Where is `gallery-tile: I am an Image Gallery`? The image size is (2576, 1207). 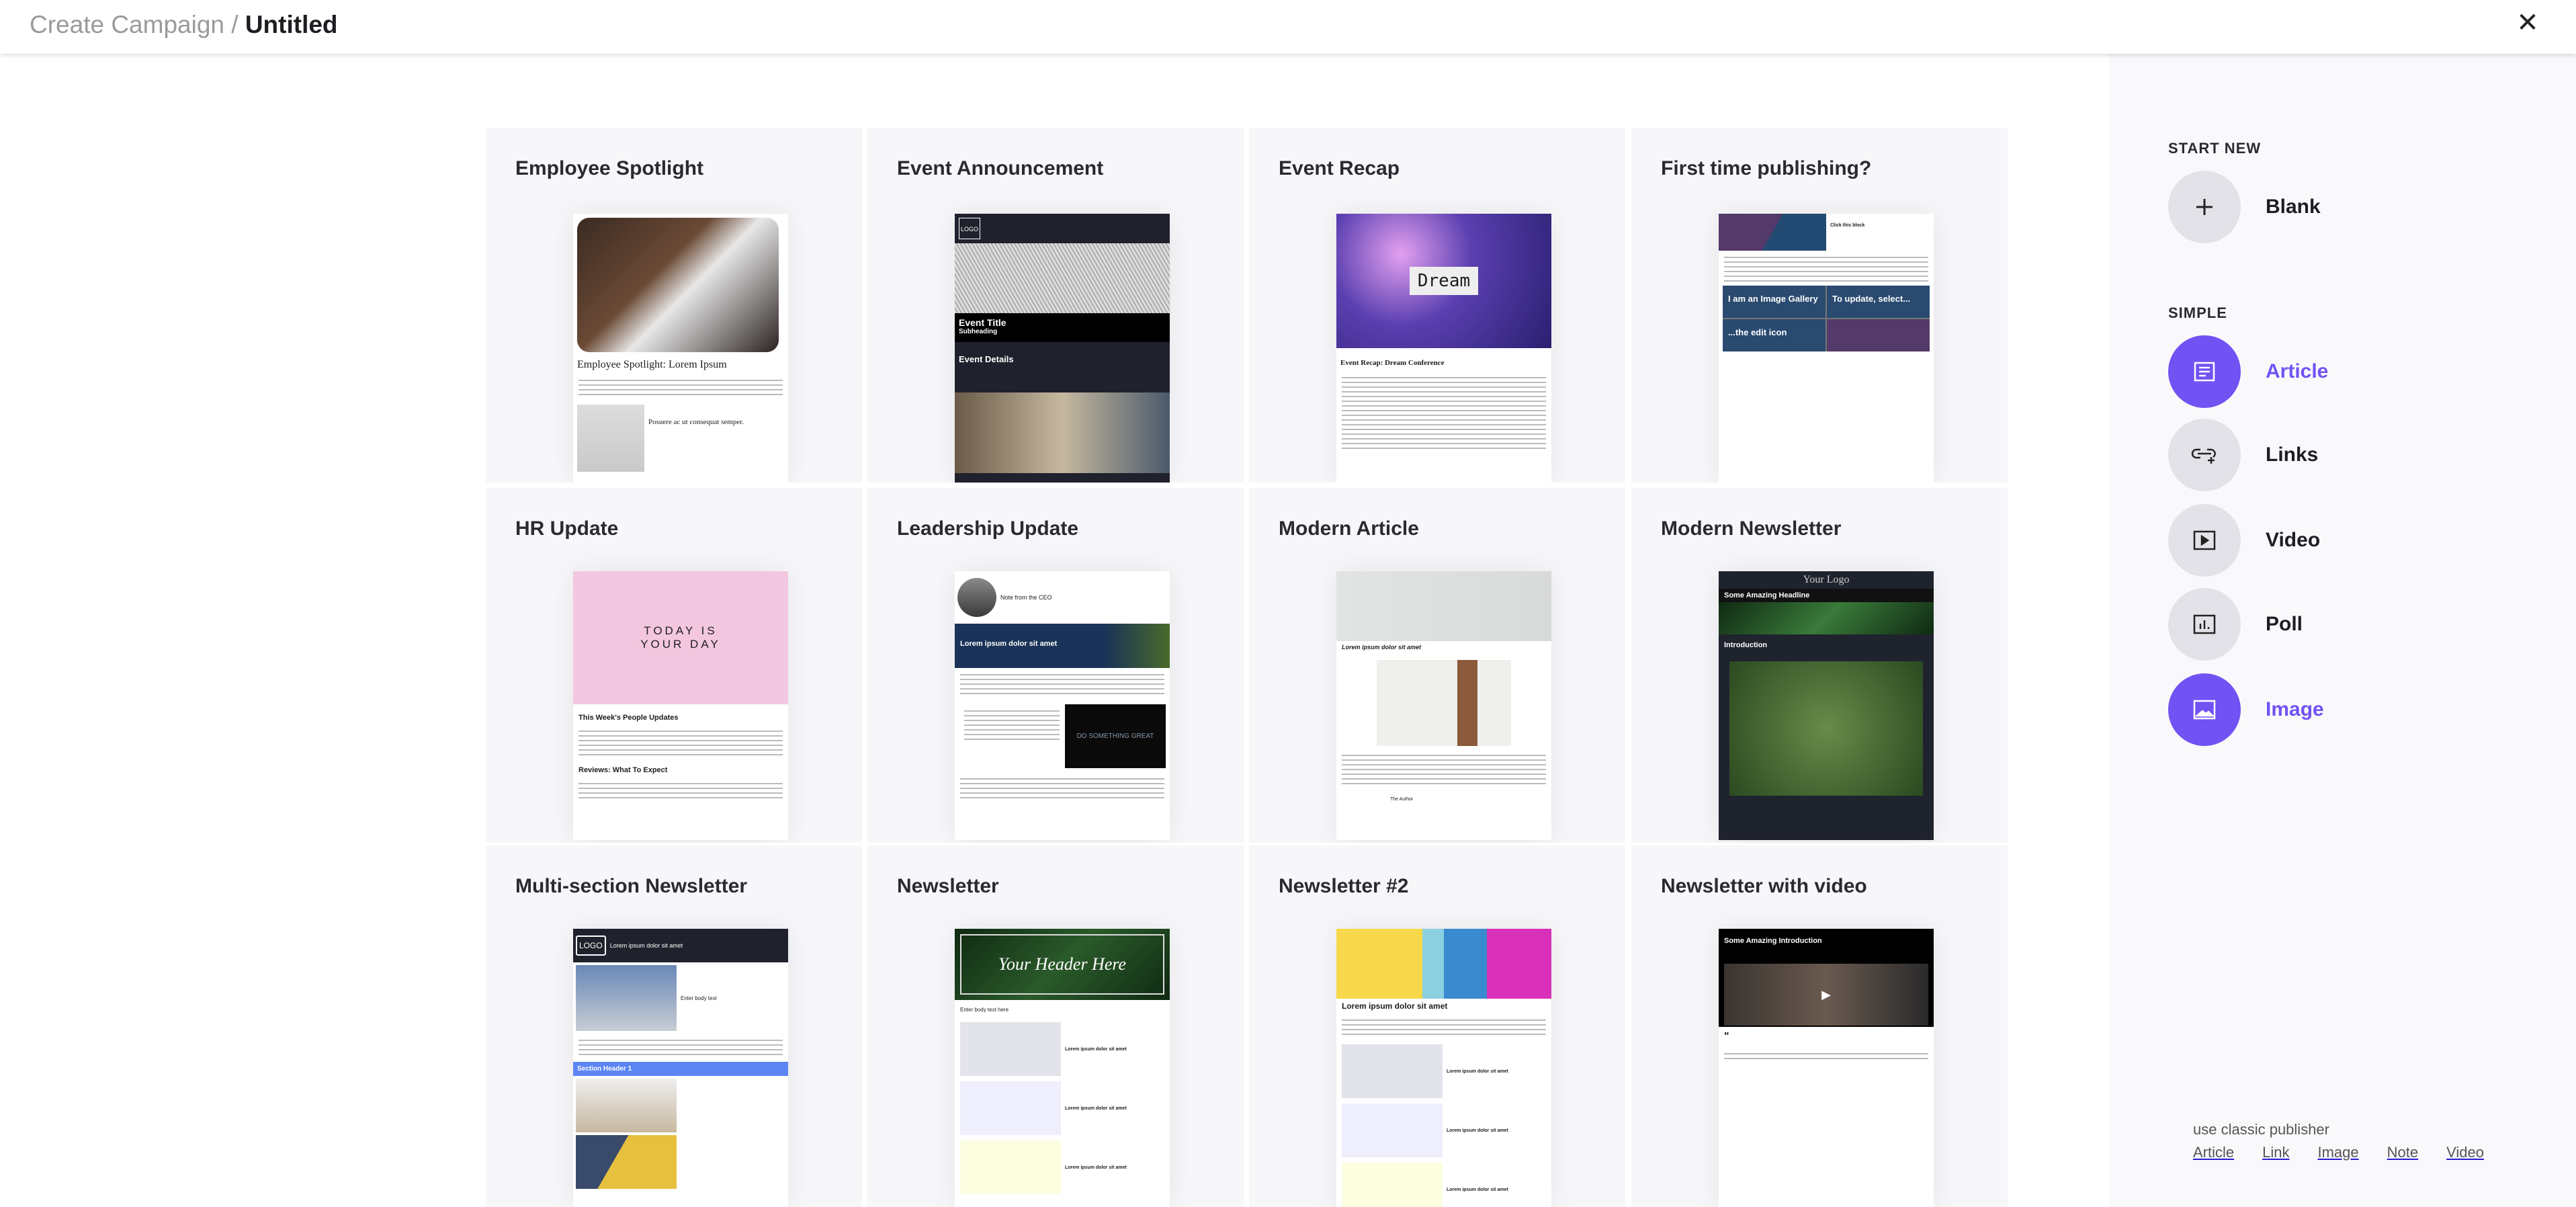 gallery-tile: I am an Image Gallery is located at coordinates (1774, 302).